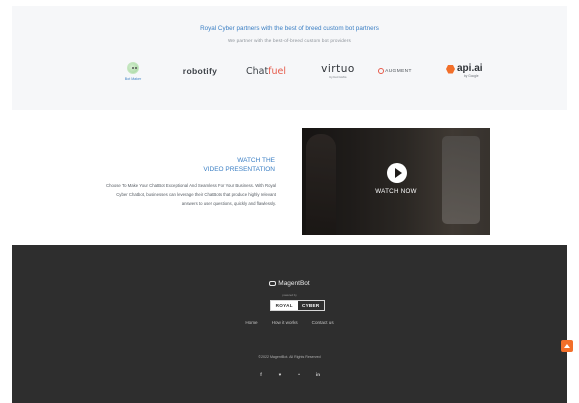  I want to click on linkedin-icon: in, so click(318, 374).